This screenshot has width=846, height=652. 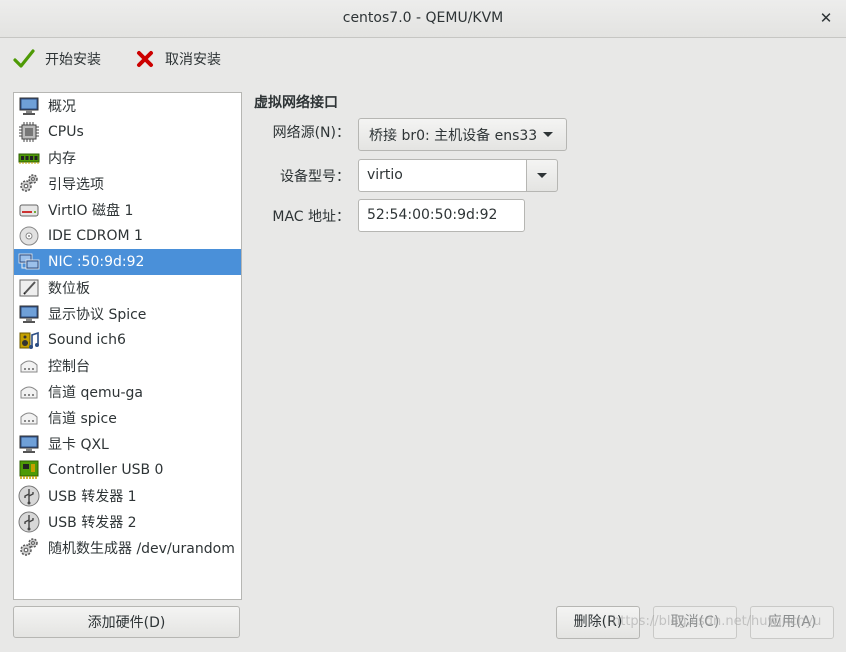 I want to click on close-button: ✕, so click(x=826, y=18).